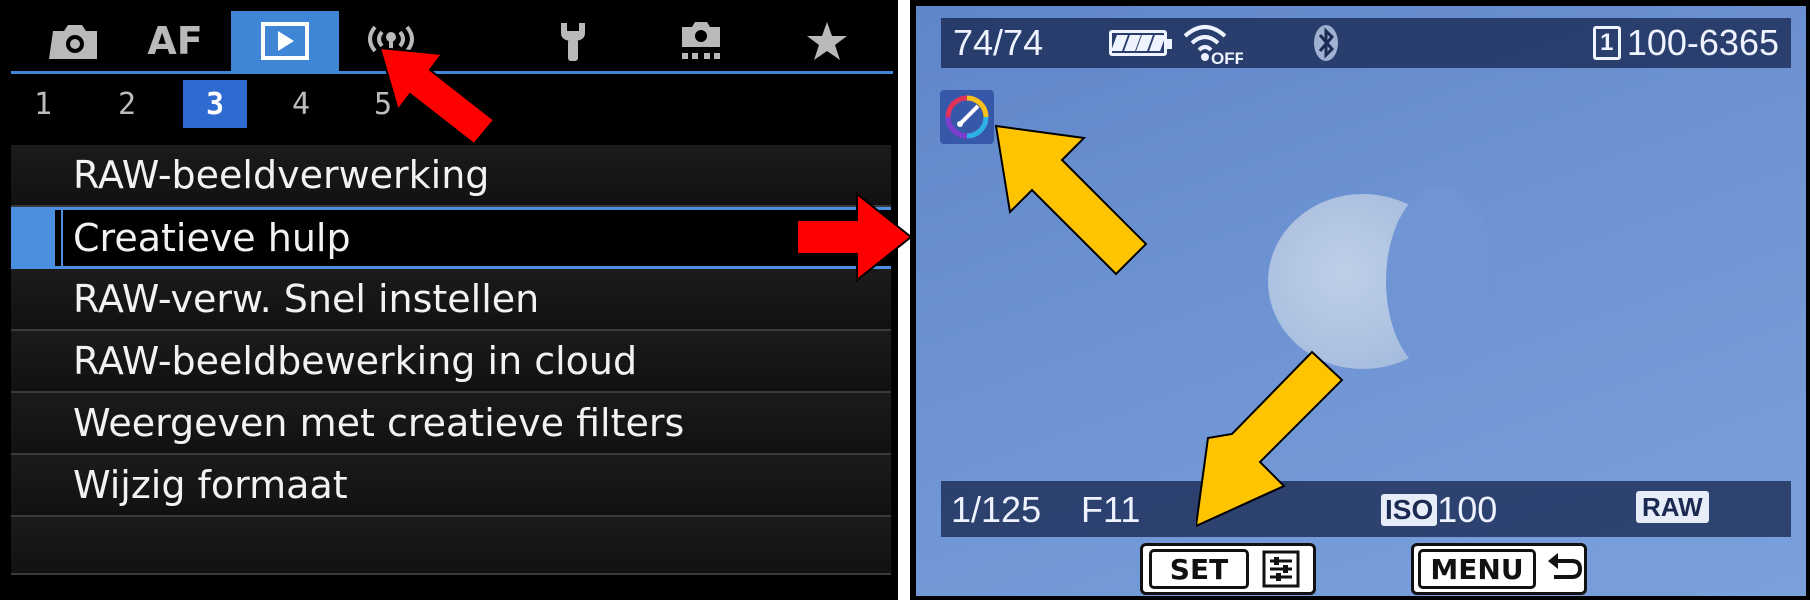  What do you see at coordinates (1477, 569) in the screenshot?
I see `menu-button-label: MENU` at bounding box center [1477, 569].